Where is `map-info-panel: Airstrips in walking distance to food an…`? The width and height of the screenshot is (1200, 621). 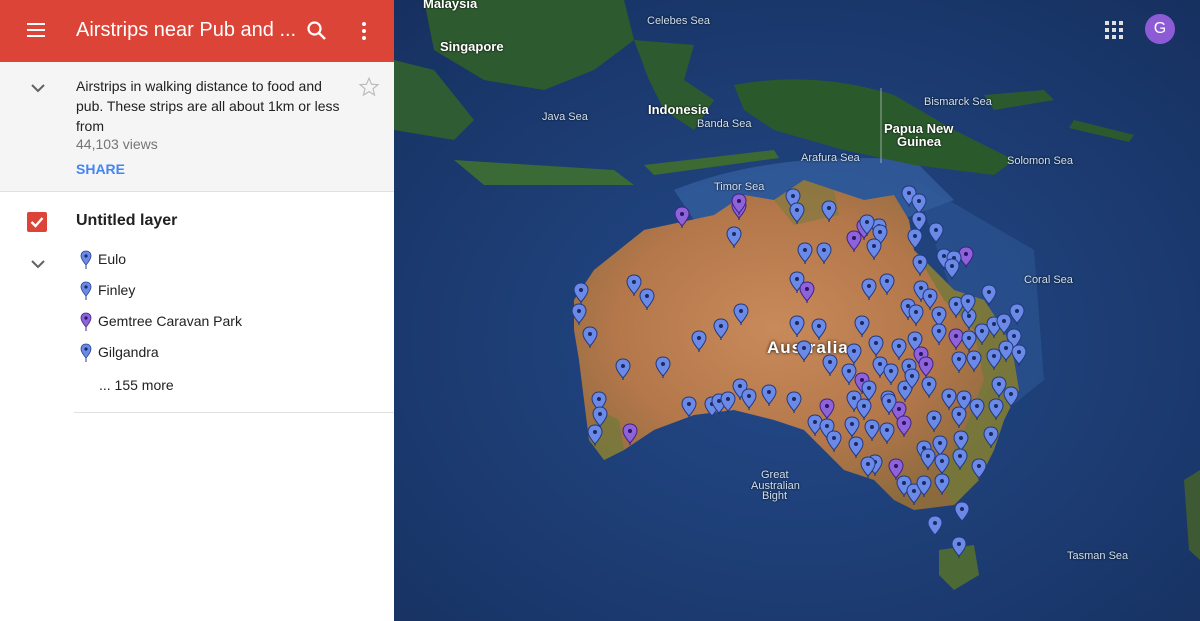
map-info-panel: Airstrips in walking distance to food an… is located at coordinates (197, 127).